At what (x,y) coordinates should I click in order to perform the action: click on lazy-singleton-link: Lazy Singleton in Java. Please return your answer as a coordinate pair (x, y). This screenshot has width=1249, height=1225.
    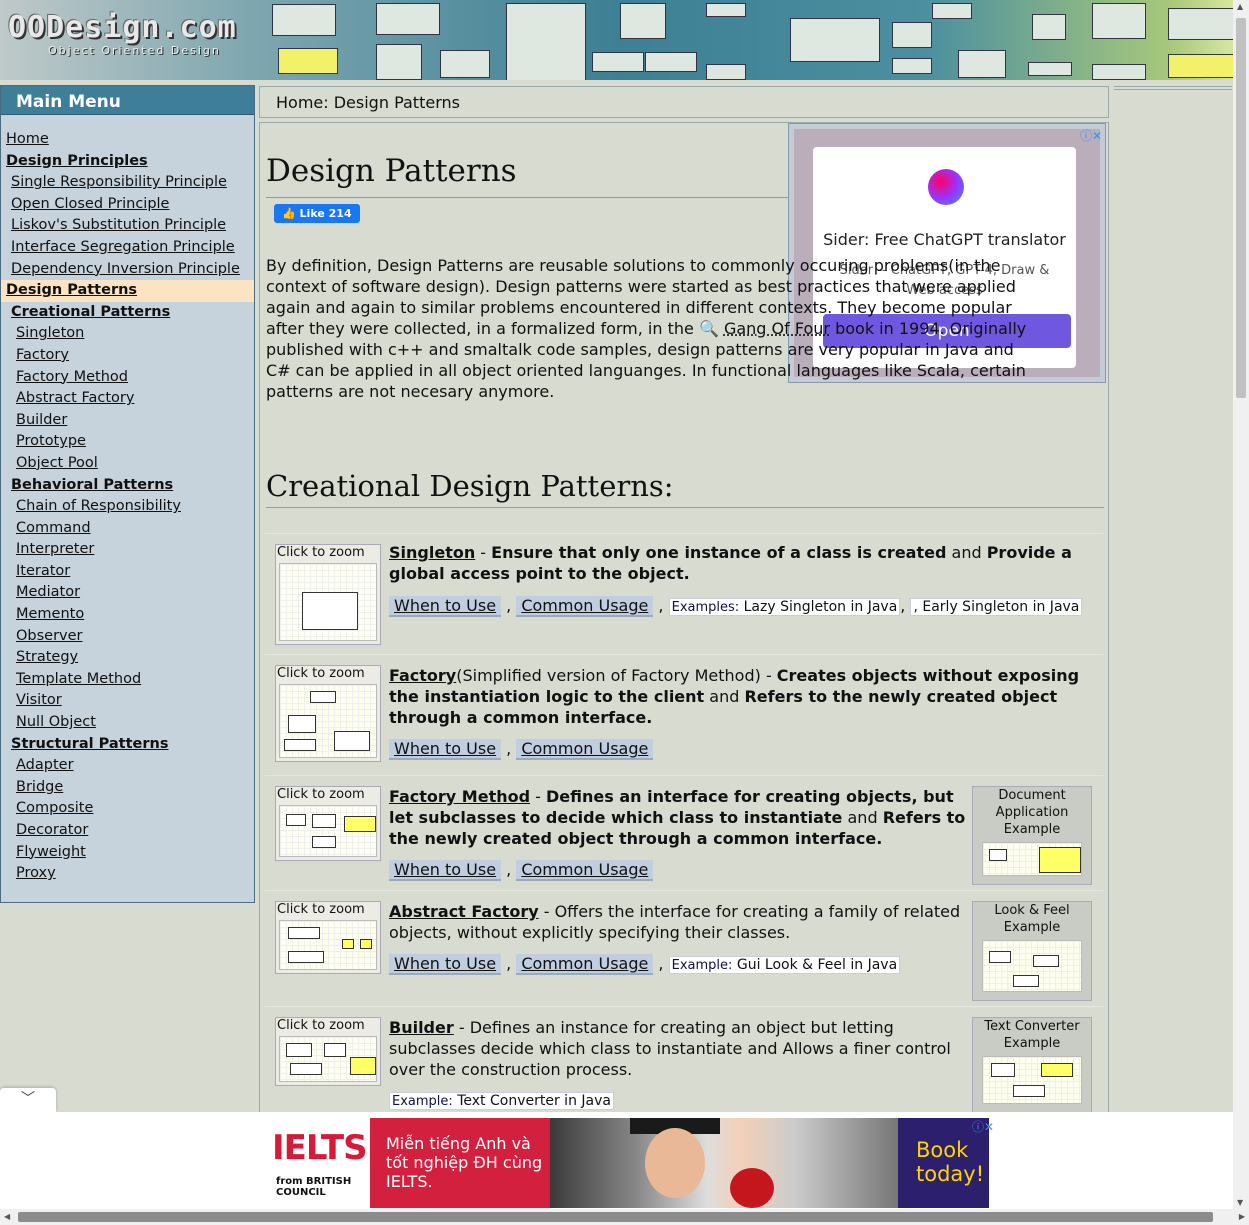
    Looking at the image, I should click on (821, 607).